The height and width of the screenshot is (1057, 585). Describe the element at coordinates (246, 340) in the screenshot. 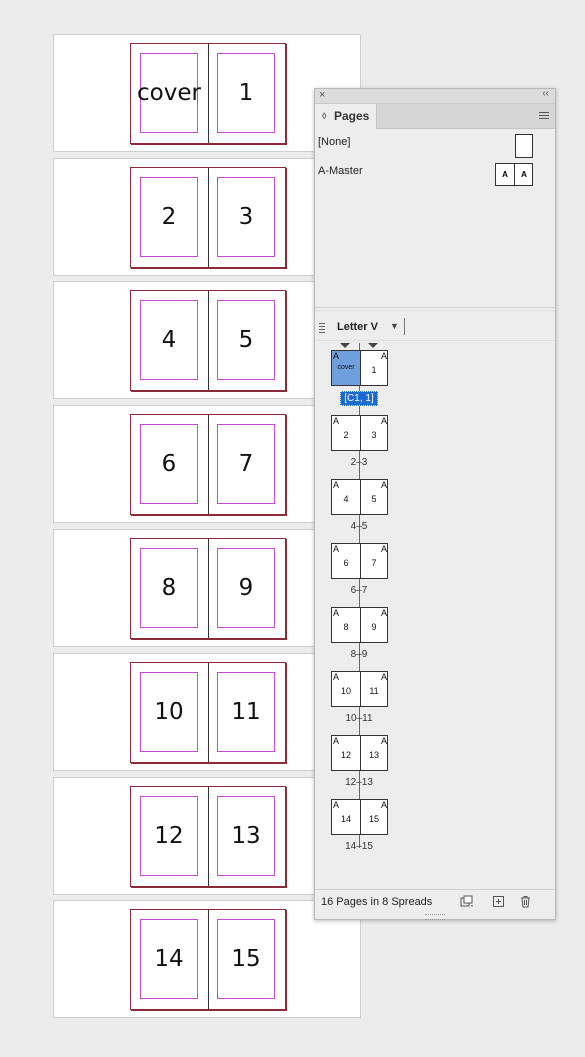

I see `page-label: 5` at that location.